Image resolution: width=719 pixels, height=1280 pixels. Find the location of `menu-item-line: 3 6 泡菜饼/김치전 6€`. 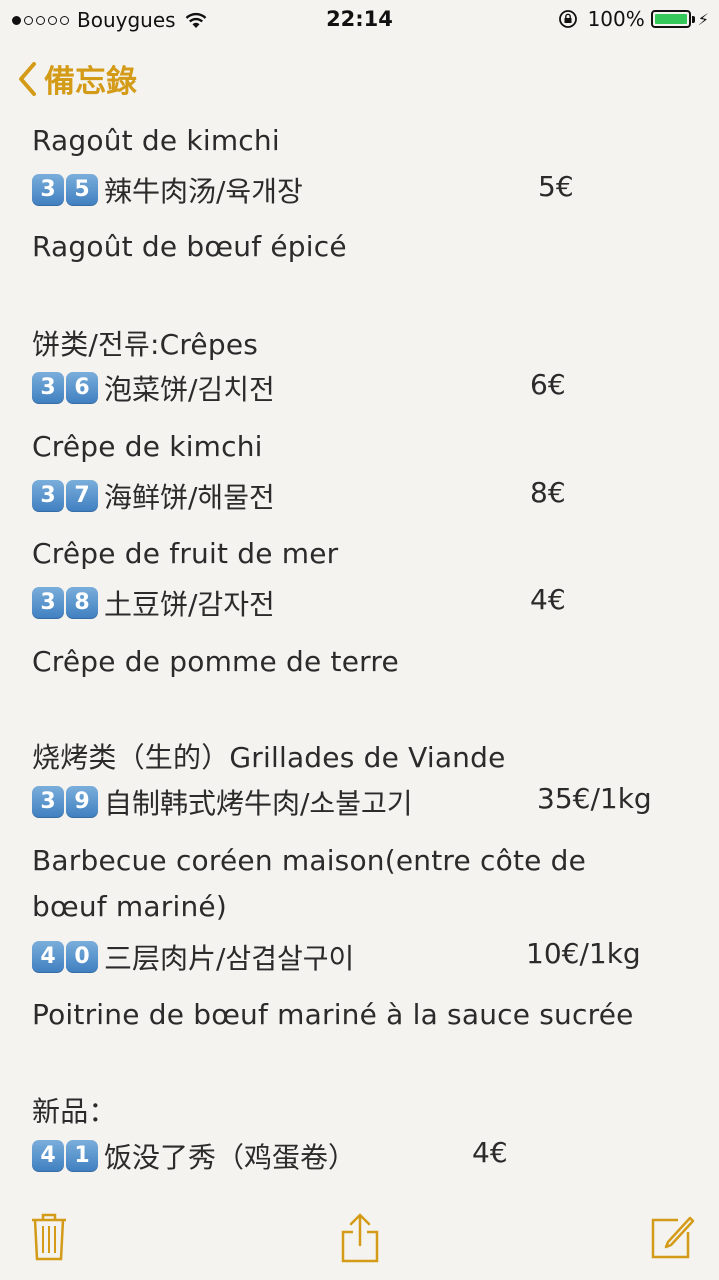

menu-item-line: 3 6 泡菜饼/김치전 6€ is located at coordinates (367, 388).